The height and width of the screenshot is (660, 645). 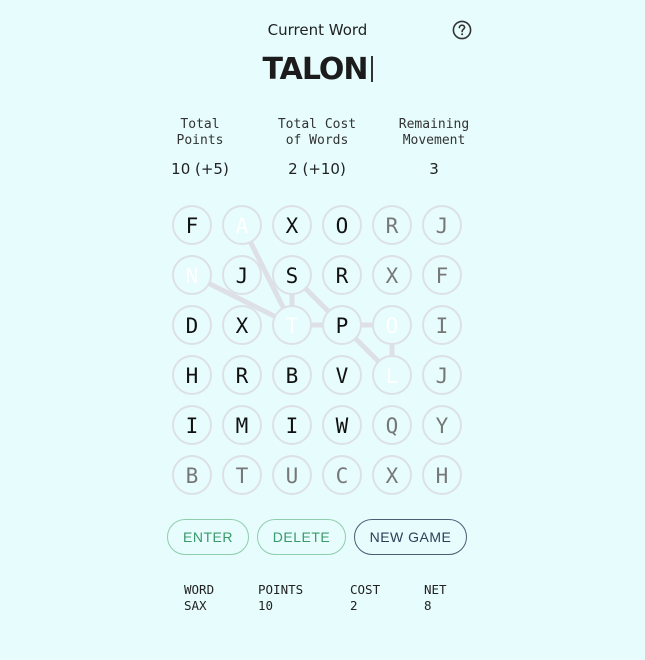 I want to click on history-cell-net: 8, so click(x=428, y=605).